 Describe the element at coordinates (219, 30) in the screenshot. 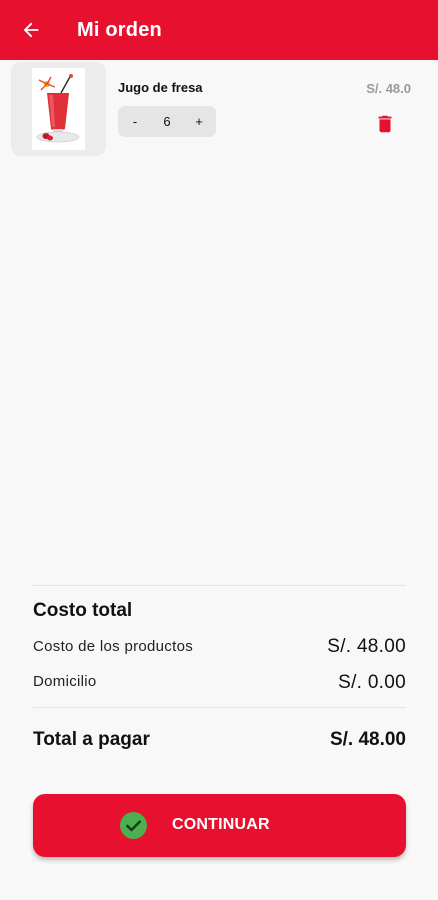

I see `app-bar: Mi orden` at that location.